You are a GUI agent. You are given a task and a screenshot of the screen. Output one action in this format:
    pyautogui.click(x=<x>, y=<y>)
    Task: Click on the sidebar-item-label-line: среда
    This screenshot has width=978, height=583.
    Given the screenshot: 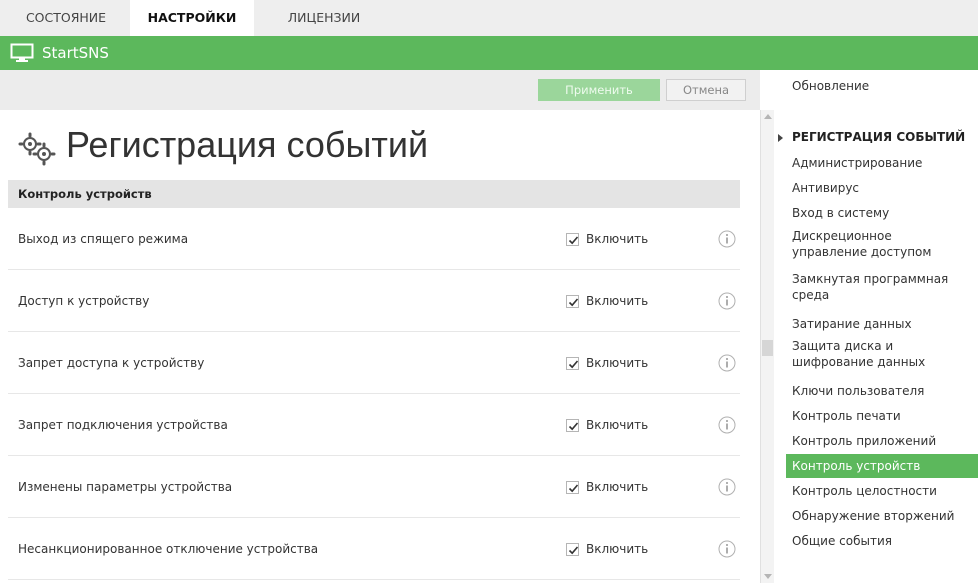 What is the action you would take?
    pyautogui.click(x=811, y=295)
    